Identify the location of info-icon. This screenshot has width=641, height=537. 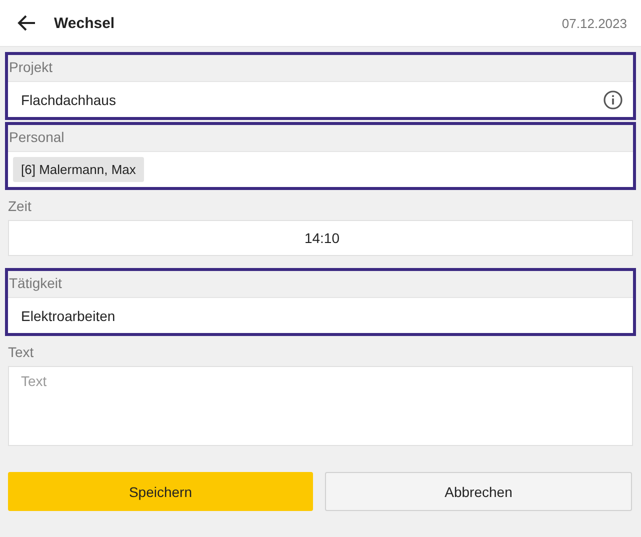
(613, 100).